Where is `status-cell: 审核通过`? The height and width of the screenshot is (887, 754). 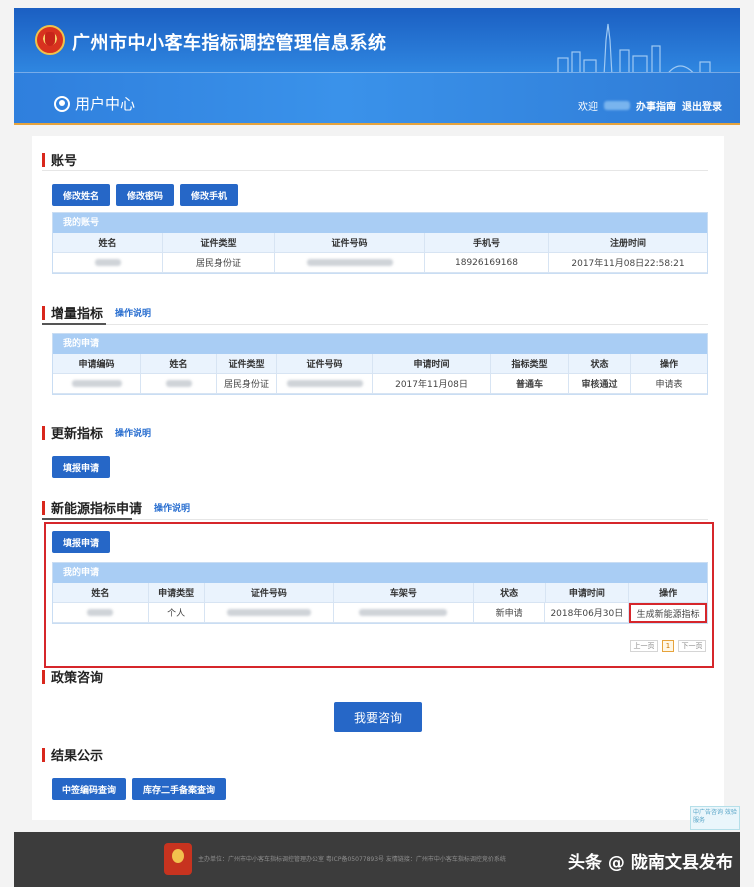
status-cell: 审核通过 is located at coordinates (600, 384).